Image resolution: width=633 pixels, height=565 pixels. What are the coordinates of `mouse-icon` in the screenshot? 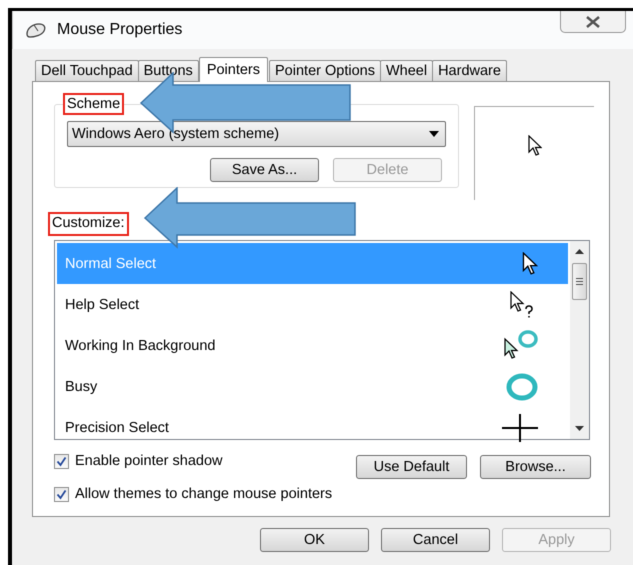 It's located at (36, 30).